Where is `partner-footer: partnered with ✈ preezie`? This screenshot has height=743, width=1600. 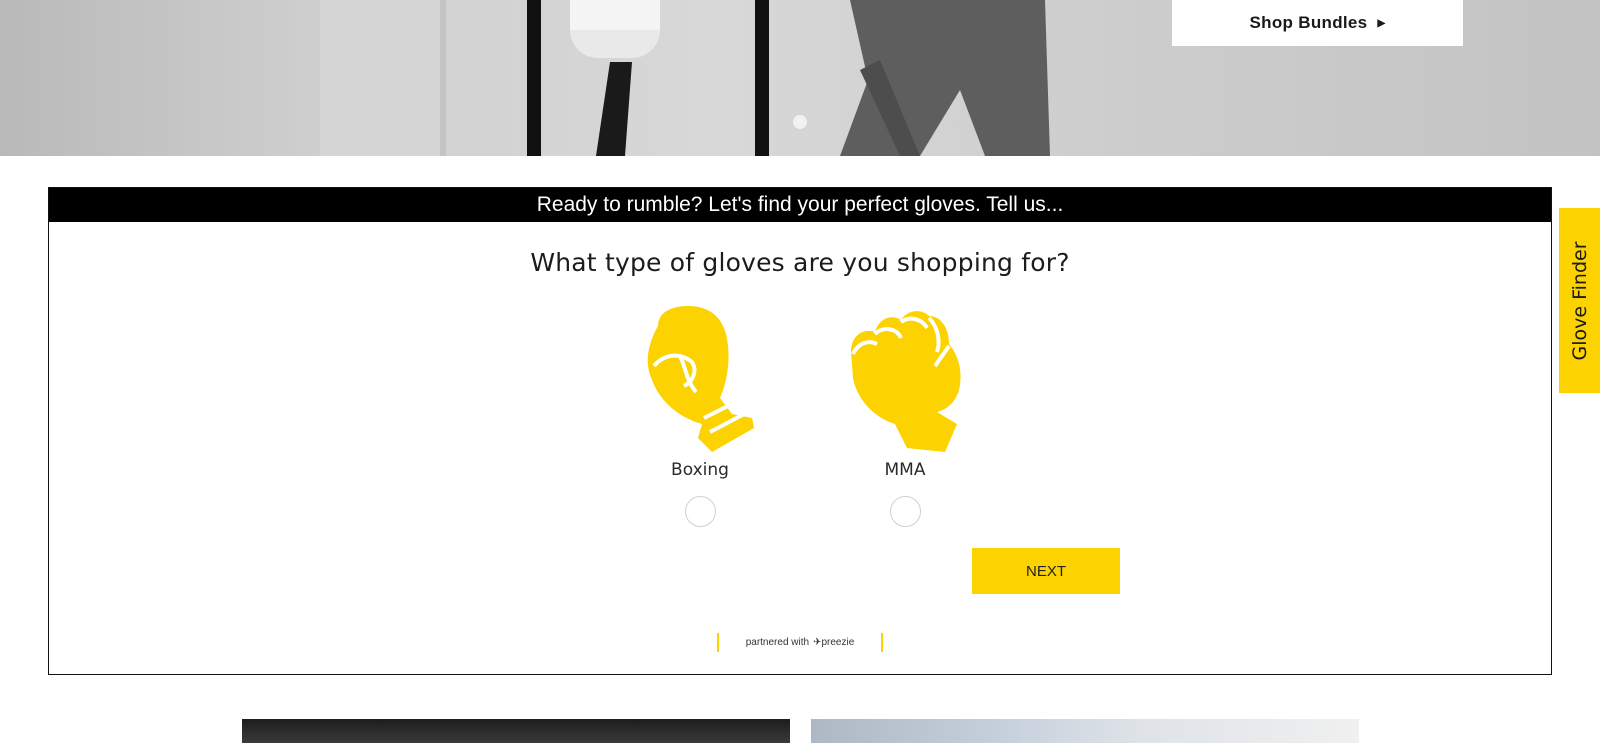
partner-footer: partnered with ✈ preezie is located at coordinates (800, 642).